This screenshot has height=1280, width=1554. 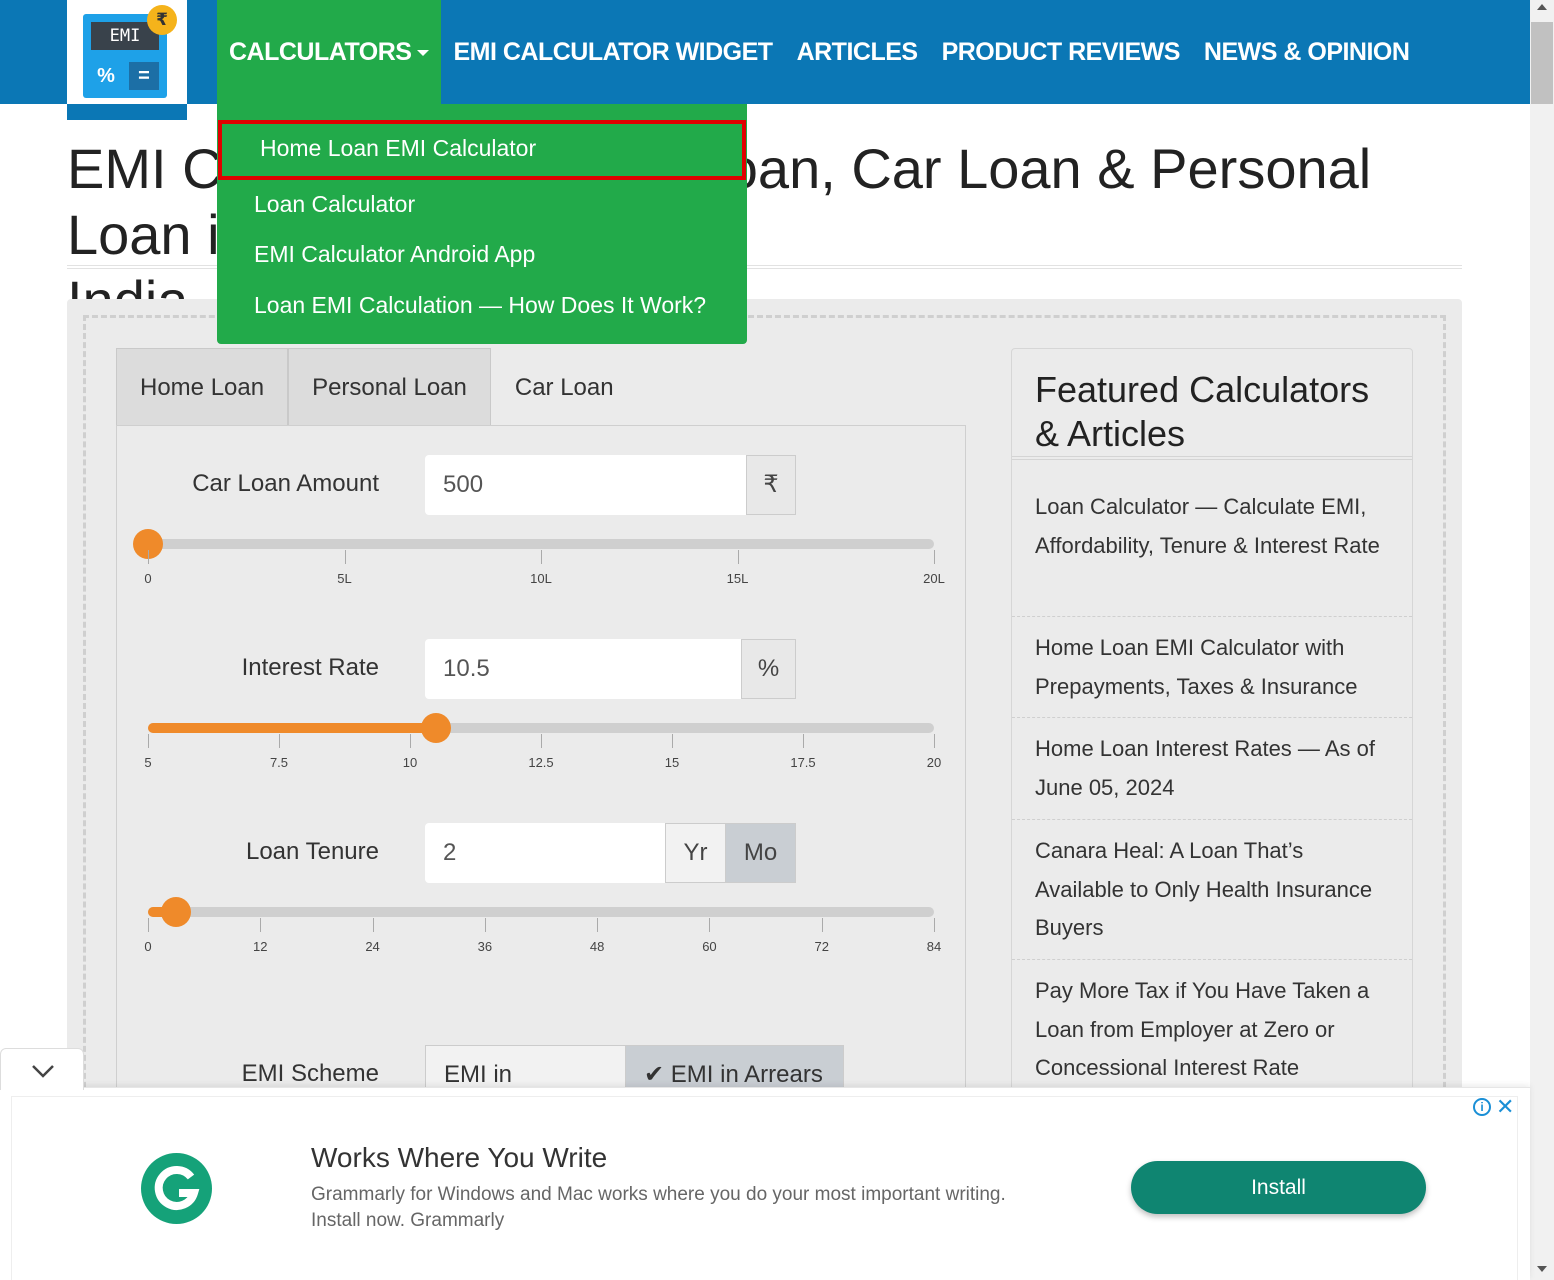 I want to click on slider-tick-label: 10L, so click(x=541, y=578).